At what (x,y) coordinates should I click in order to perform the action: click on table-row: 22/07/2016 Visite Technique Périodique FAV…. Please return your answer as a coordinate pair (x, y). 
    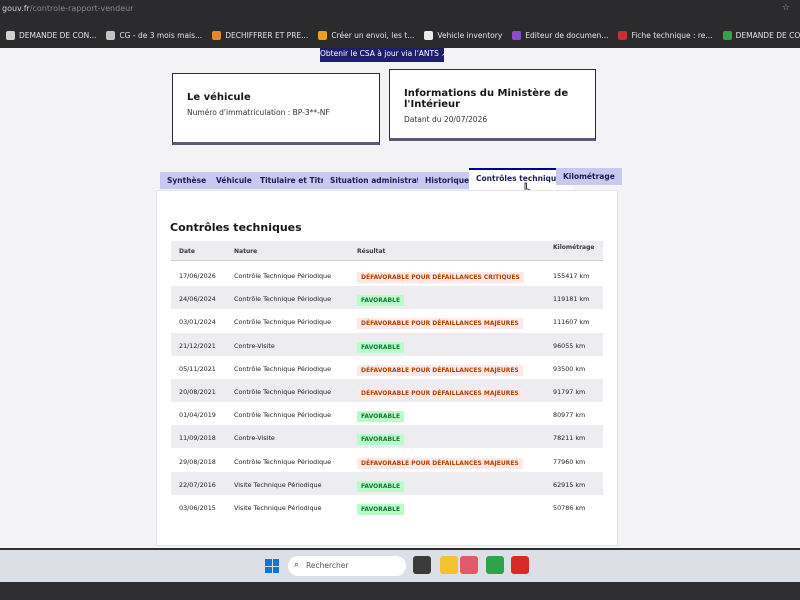
    Looking at the image, I should click on (387, 483).